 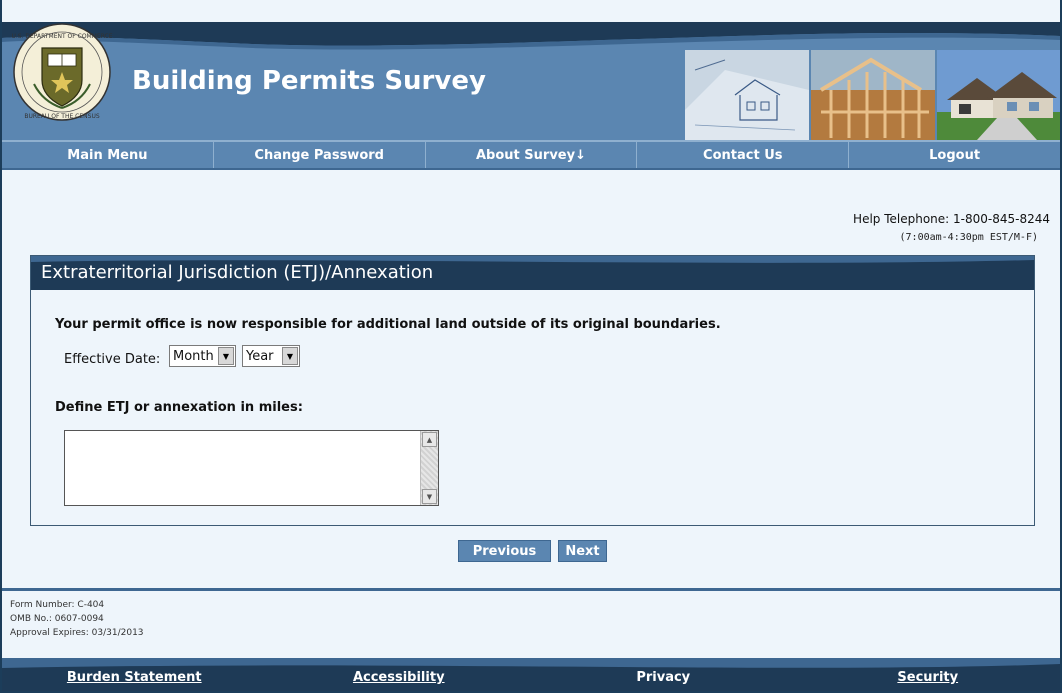 I want to click on year-select-value: Year, so click(x=260, y=356).